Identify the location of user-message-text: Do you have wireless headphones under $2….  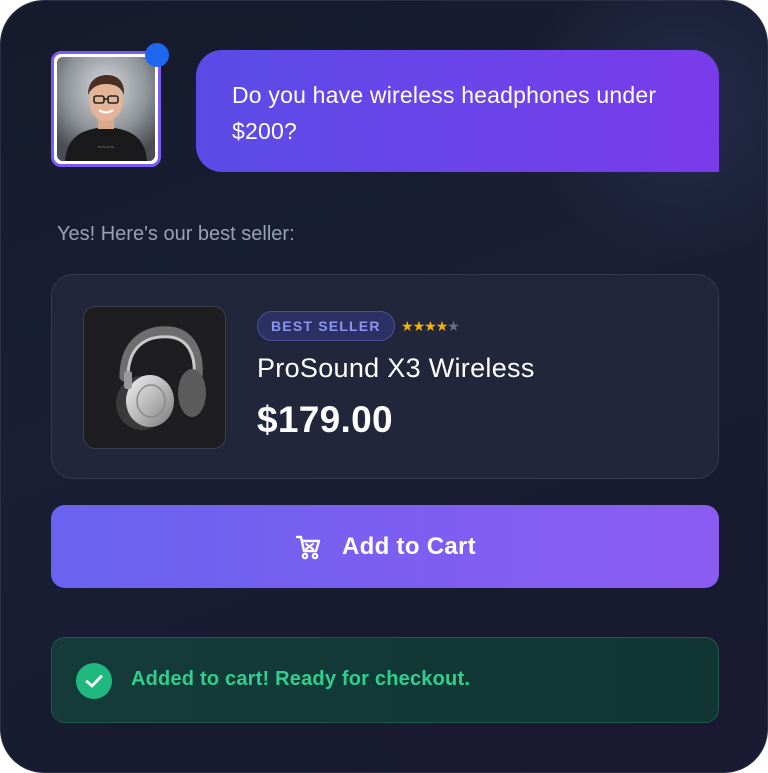
(444, 113).